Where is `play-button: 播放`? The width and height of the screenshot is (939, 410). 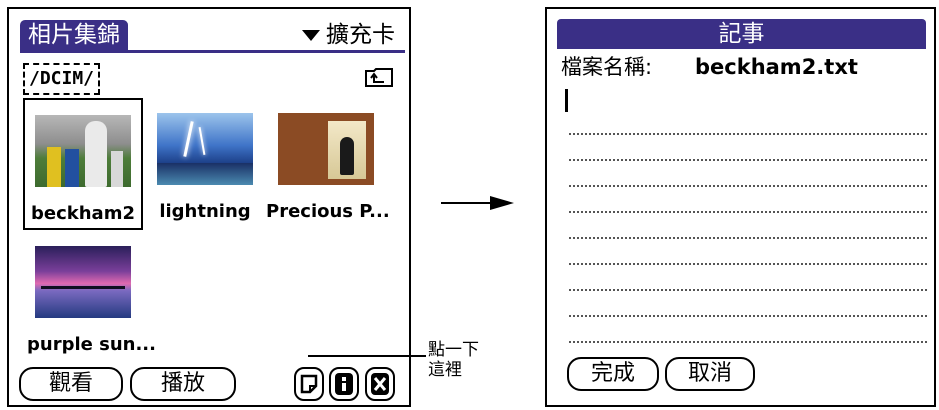 play-button: 播放 is located at coordinates (183, 384).